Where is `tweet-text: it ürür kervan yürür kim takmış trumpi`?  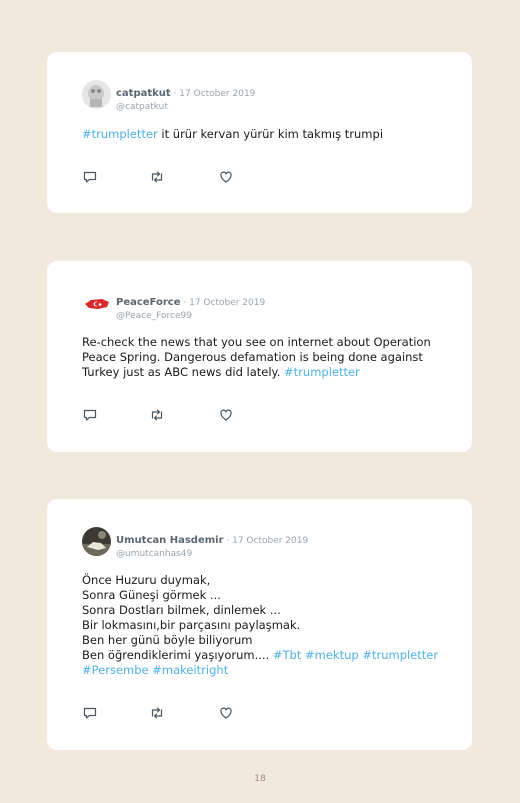
tweet-text: it ürür kervan yürür kim takmış trumpi is located at coordinates (270, 134).